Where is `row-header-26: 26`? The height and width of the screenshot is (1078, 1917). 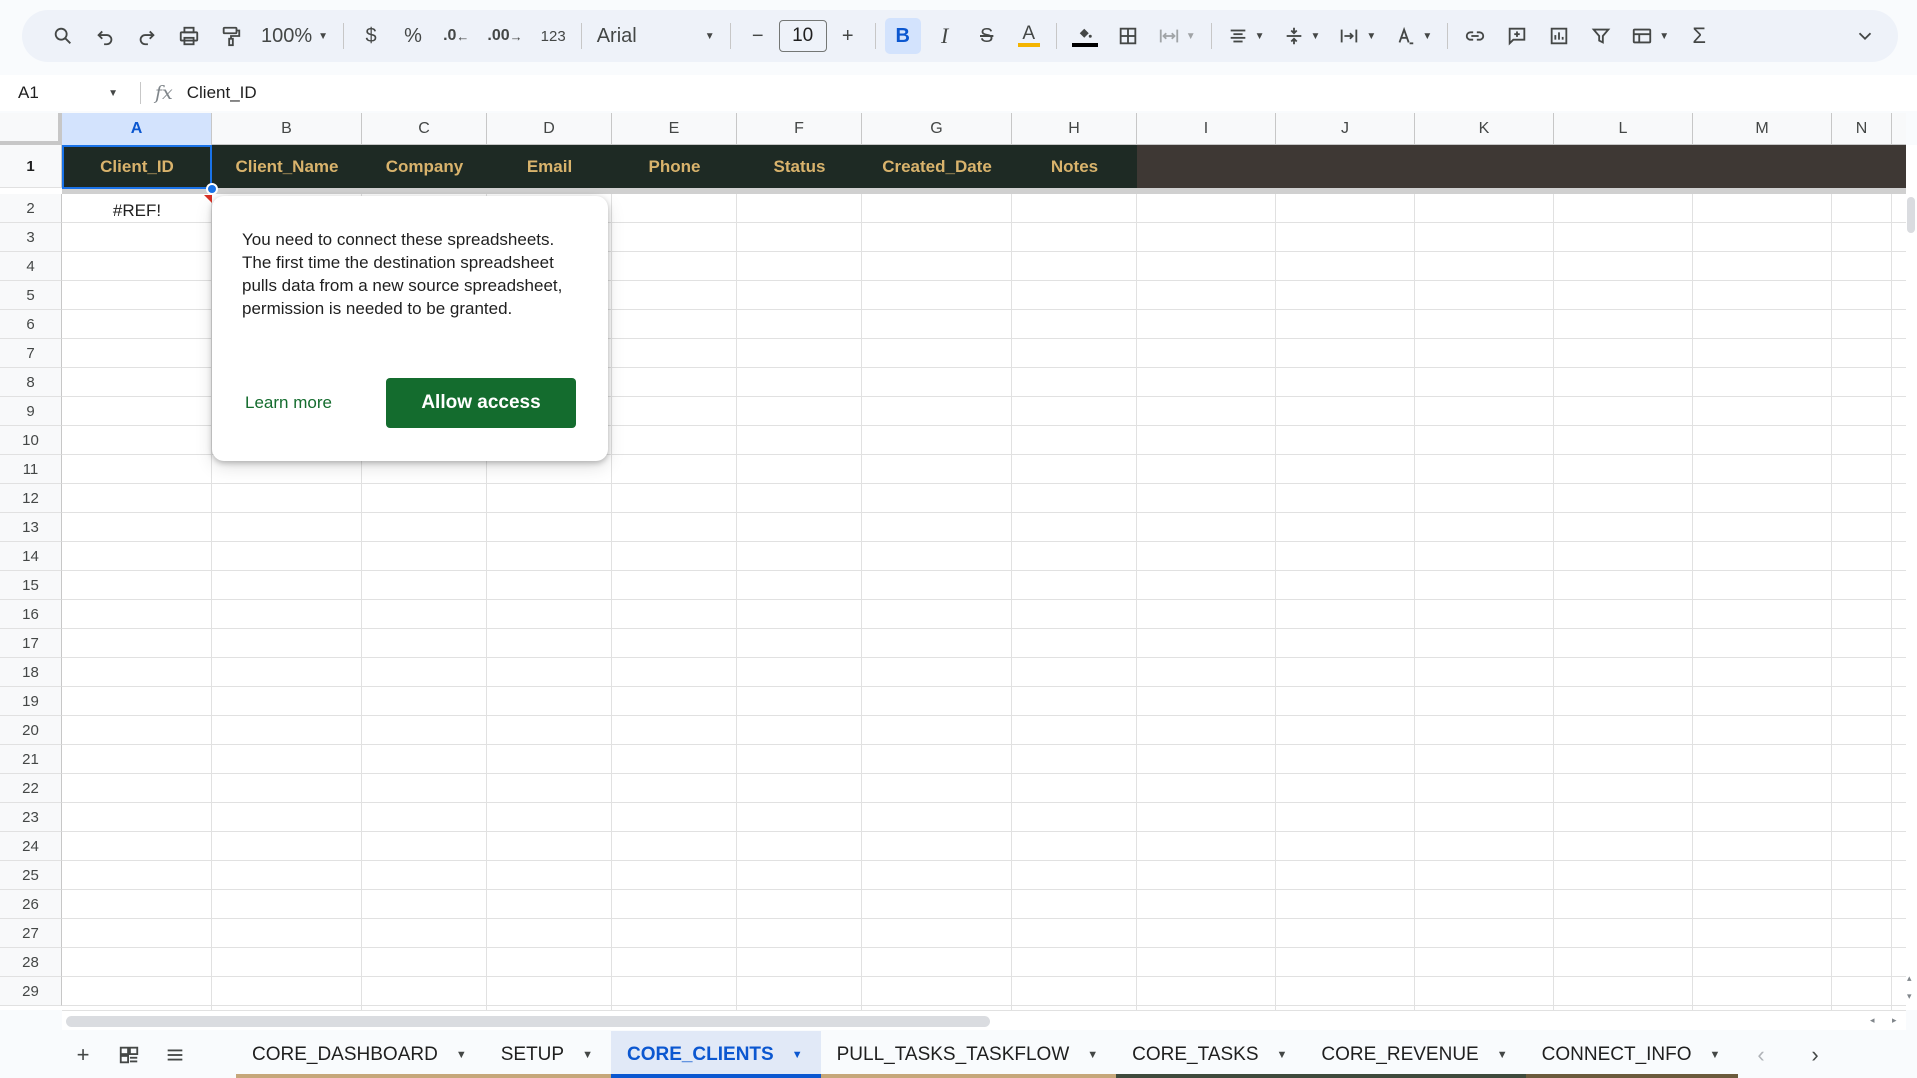
row-header-26: 26 is located at coordinates (31, 904).